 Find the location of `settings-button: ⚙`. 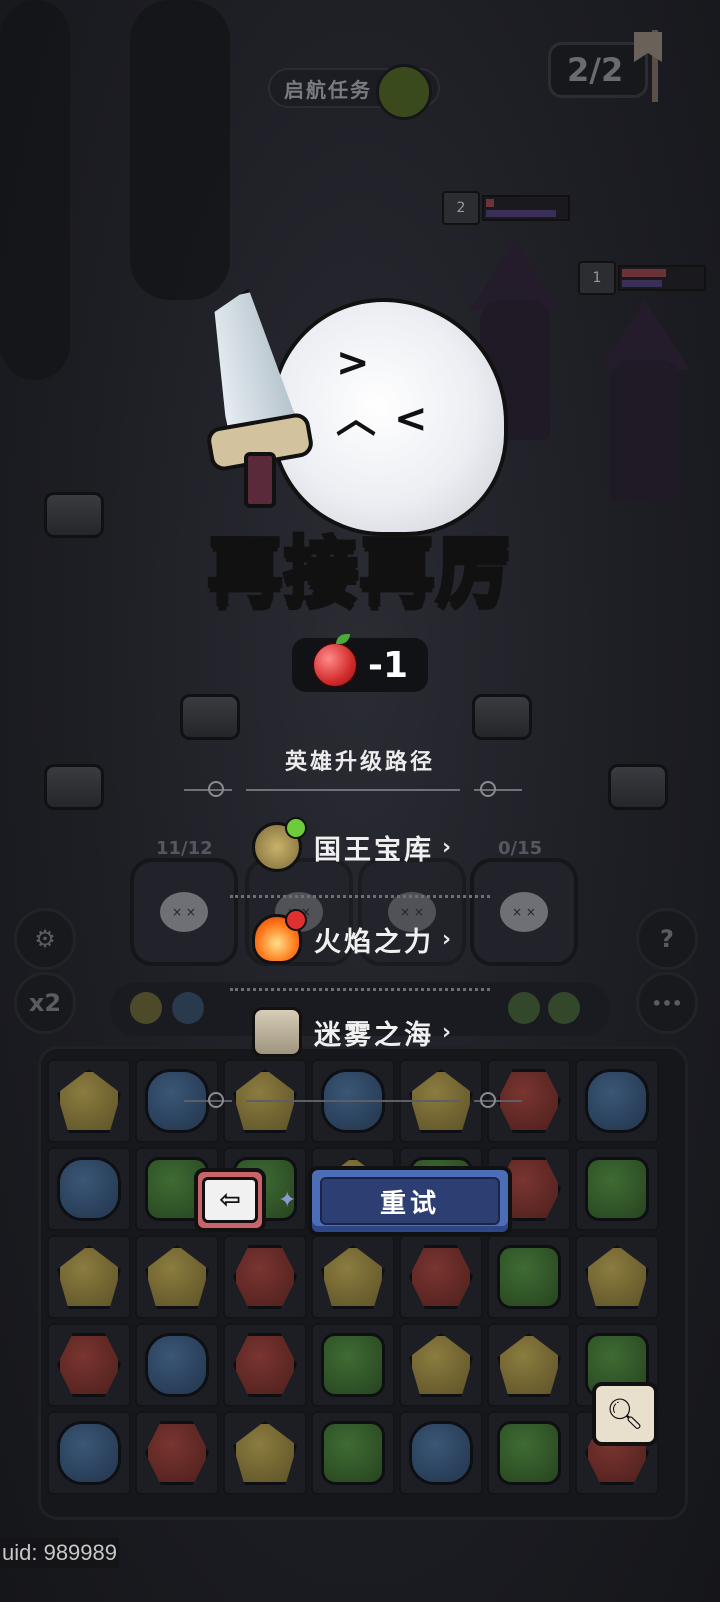

settings-button: ⚙ is located at coordinates (45, 939).